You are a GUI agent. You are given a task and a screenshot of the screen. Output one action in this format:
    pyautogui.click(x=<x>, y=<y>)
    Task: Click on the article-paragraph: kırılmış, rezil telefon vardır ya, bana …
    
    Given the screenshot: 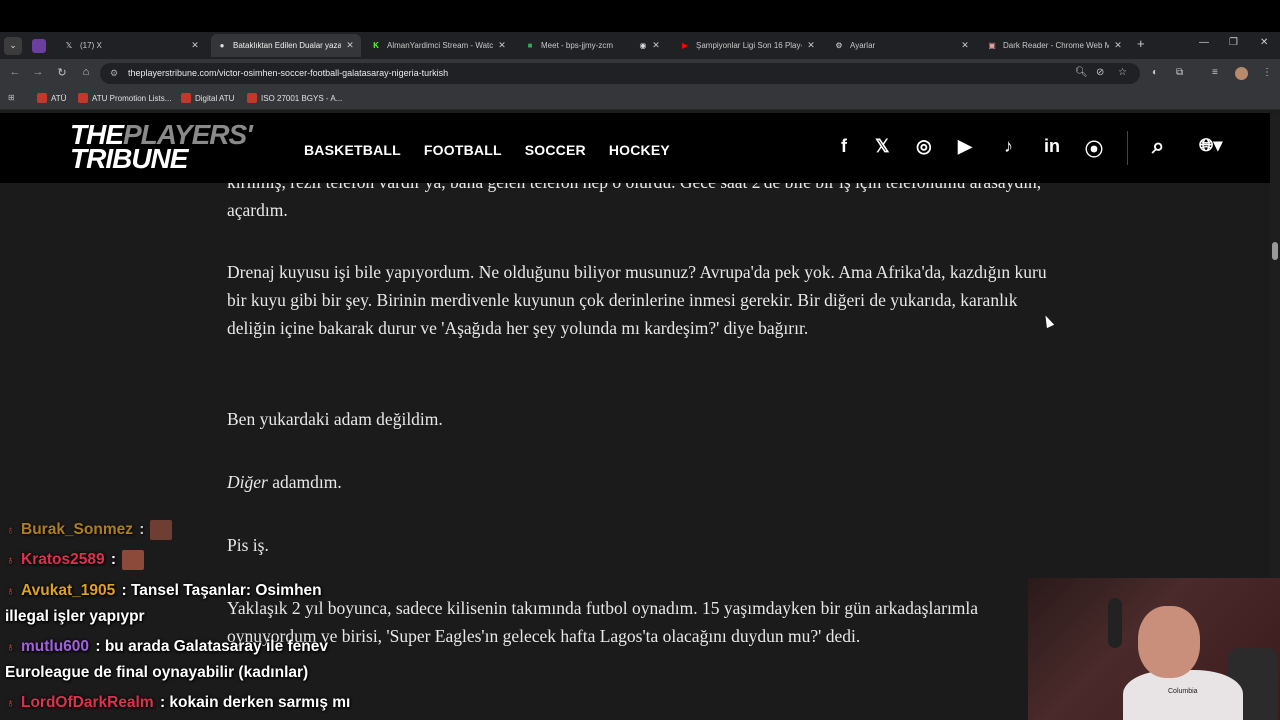 What is the action you would take?
    pyautogui.click(x=634, y=201)
    